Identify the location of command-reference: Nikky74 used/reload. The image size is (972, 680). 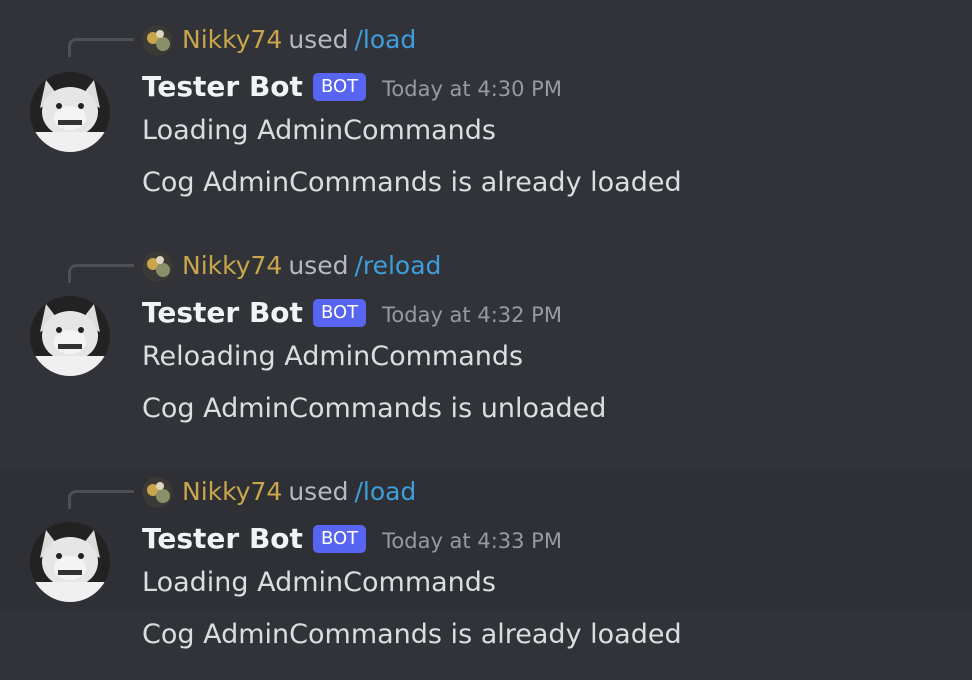
(311, 265).